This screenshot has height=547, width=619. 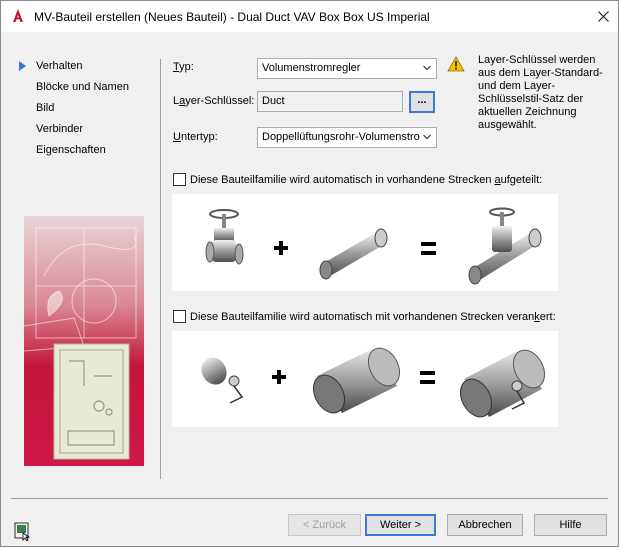 I want to click on warning-icon, so click(x=456, y=64).